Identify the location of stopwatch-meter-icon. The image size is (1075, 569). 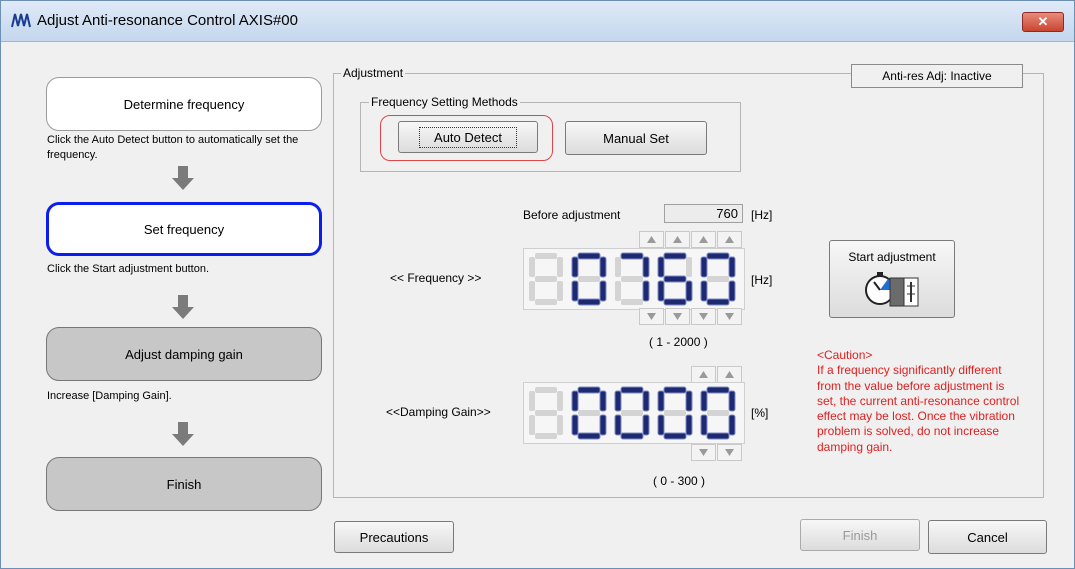
(892, 289).